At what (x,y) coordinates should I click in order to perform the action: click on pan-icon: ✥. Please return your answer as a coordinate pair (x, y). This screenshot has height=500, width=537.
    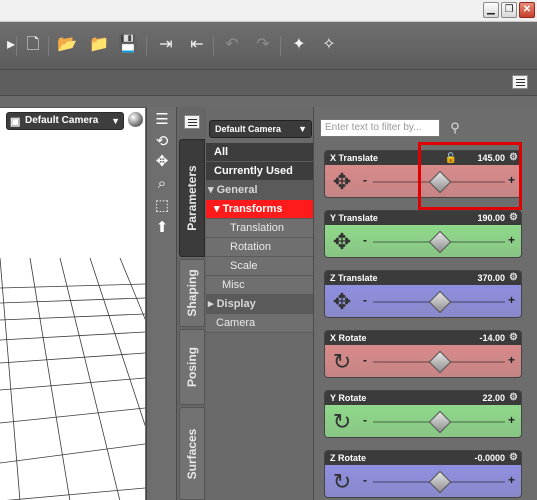
    Looking at the image, I should click on (162, 162).